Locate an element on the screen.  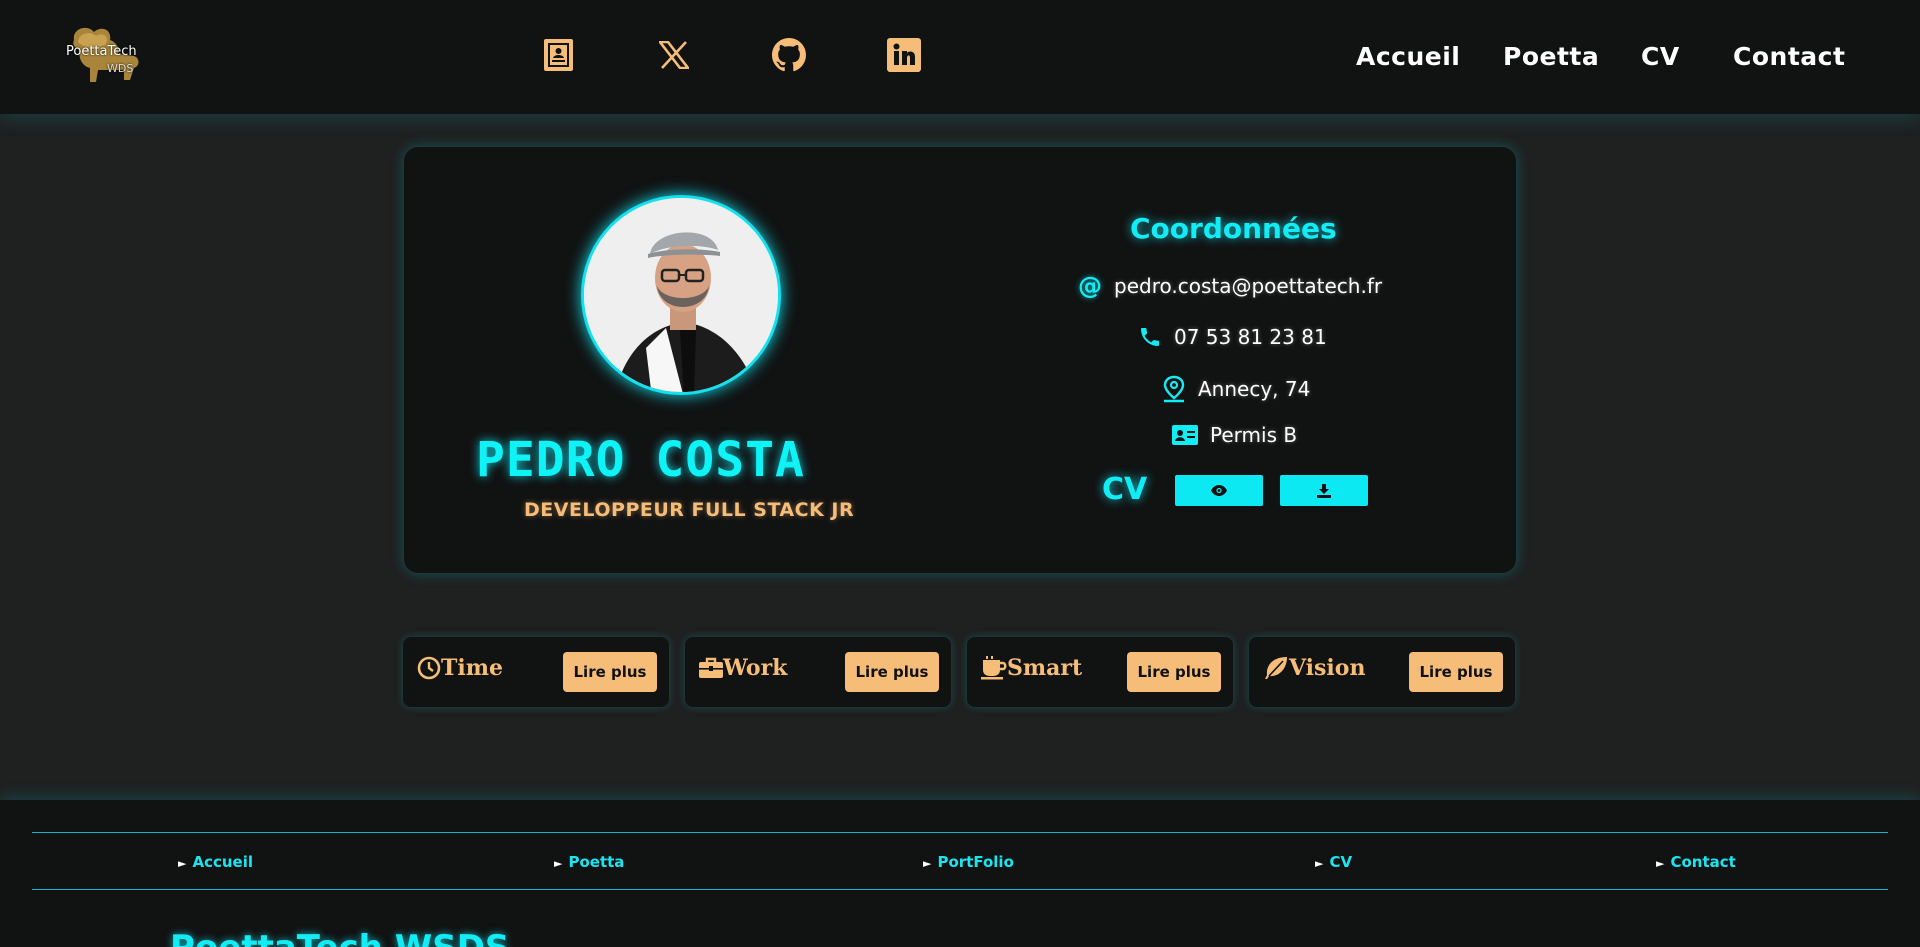
footer-link-poetta: ► Poetta is located at coordinates (589, 862).